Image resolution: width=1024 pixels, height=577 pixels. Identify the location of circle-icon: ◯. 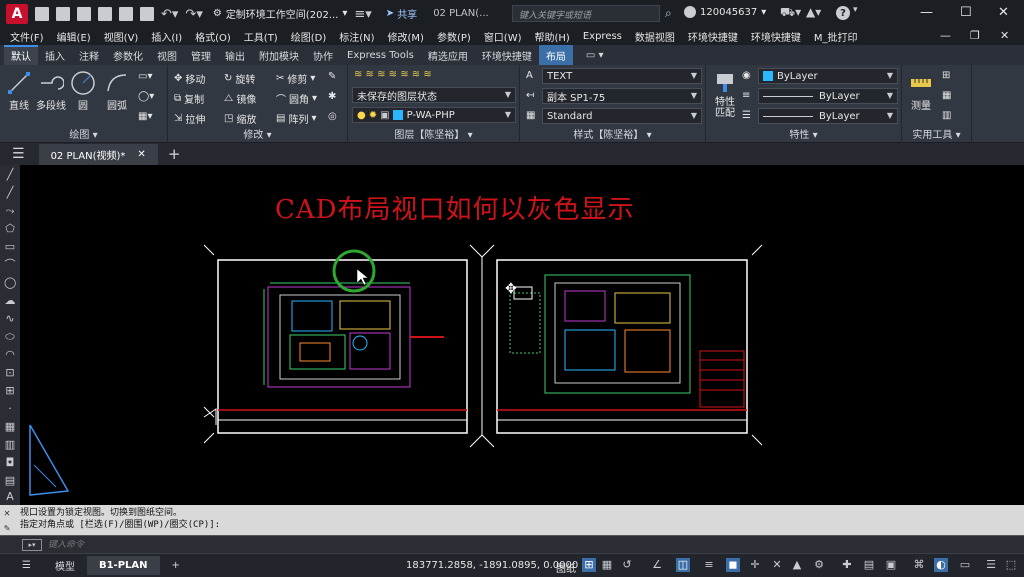
(10, 283).